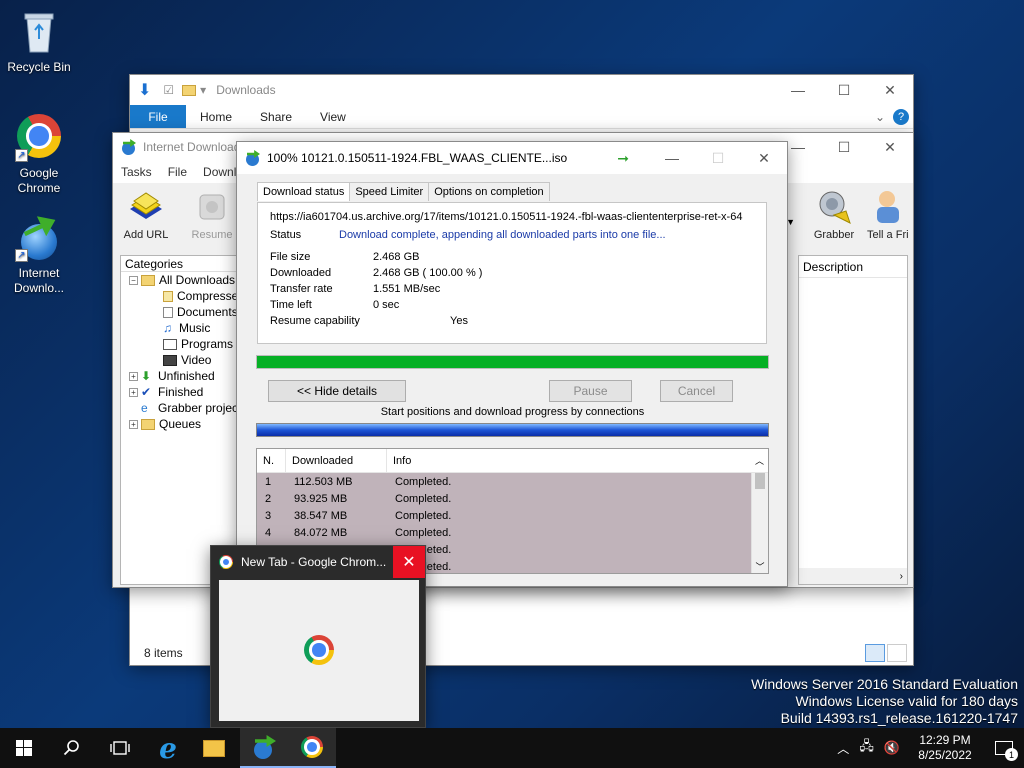 The width and height of the screenshot is (1024, 768). What do you see at coordinates (888, 235) in the screenshot?
I see `tell-friend-label: Tell a Fri` at bounding box center [888, 235].